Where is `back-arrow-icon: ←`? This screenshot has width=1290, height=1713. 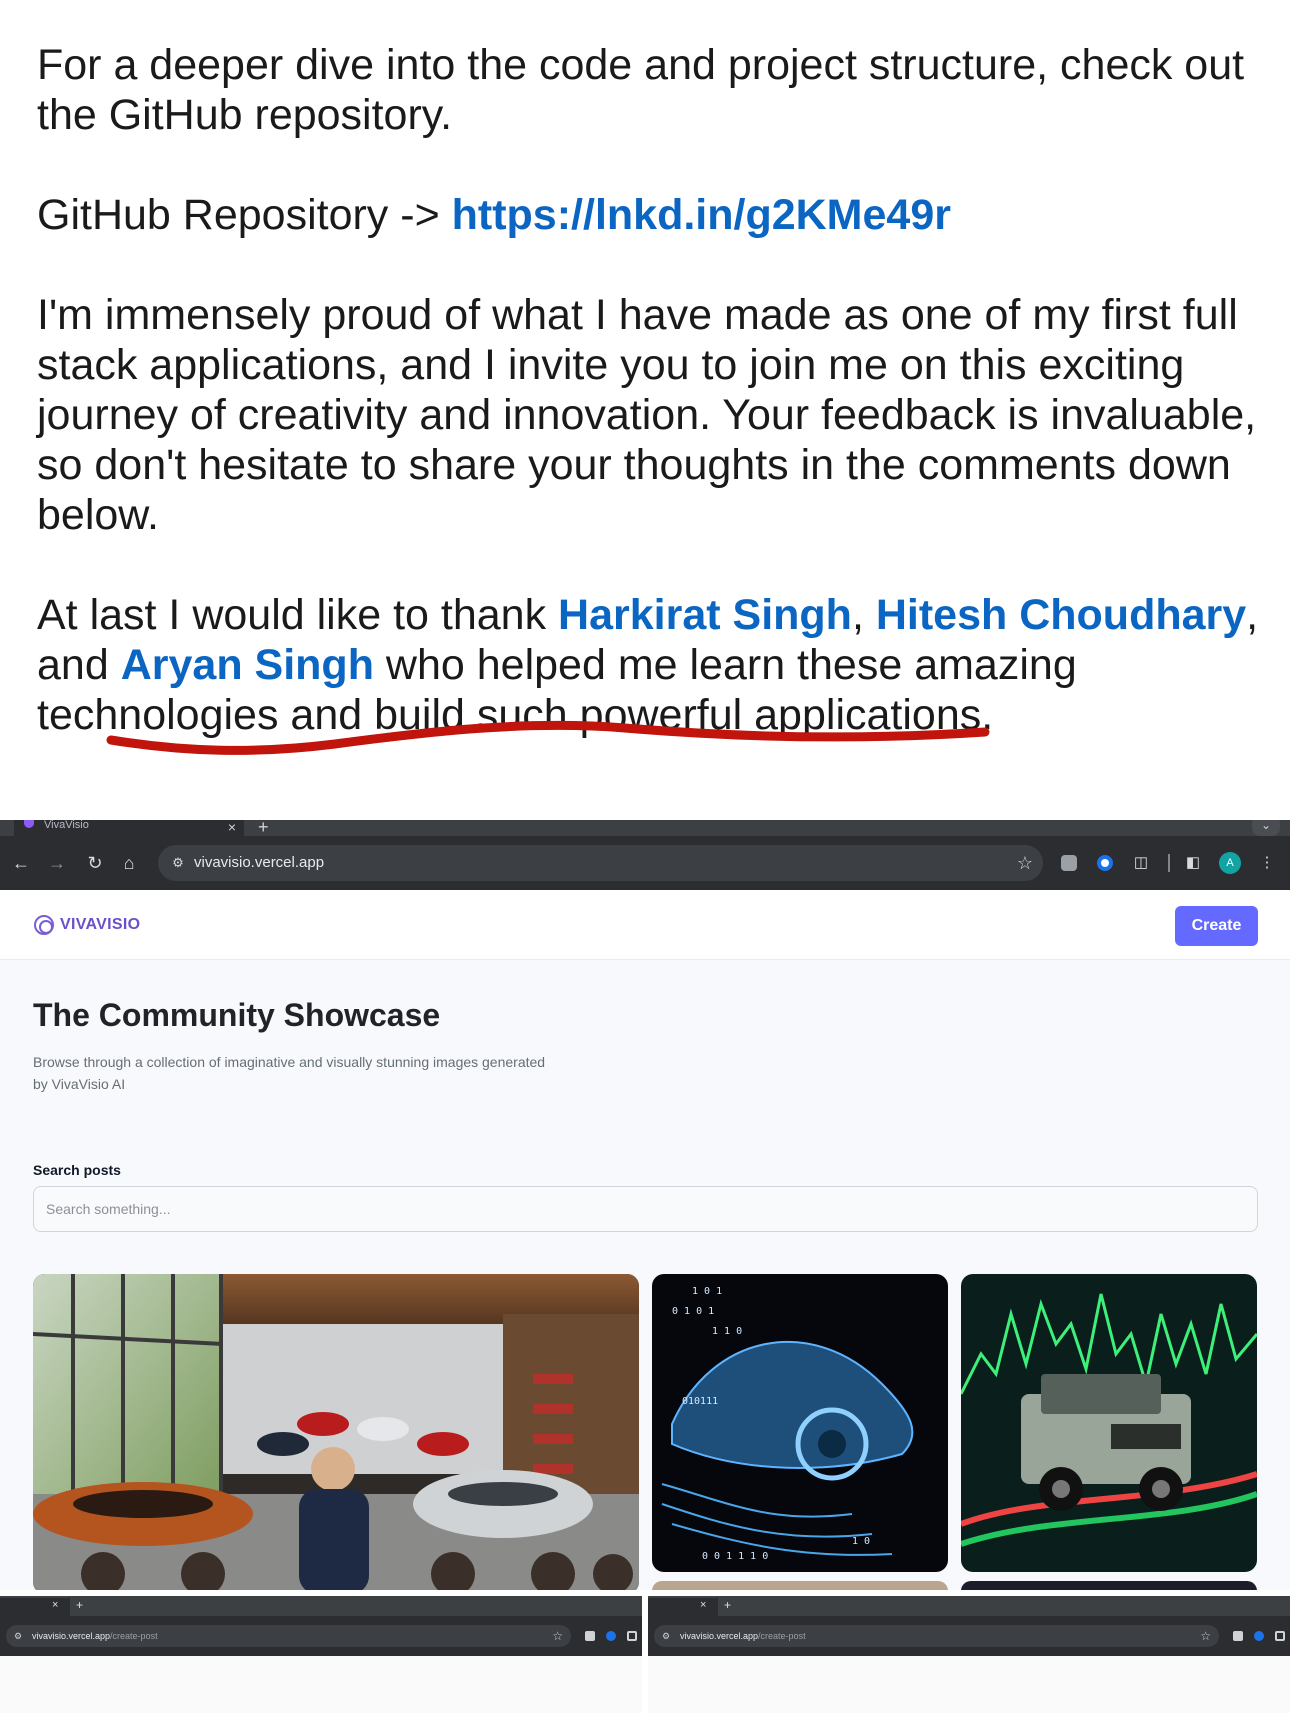
back-arrow-icon: ← is located at coordinates (21, 863).